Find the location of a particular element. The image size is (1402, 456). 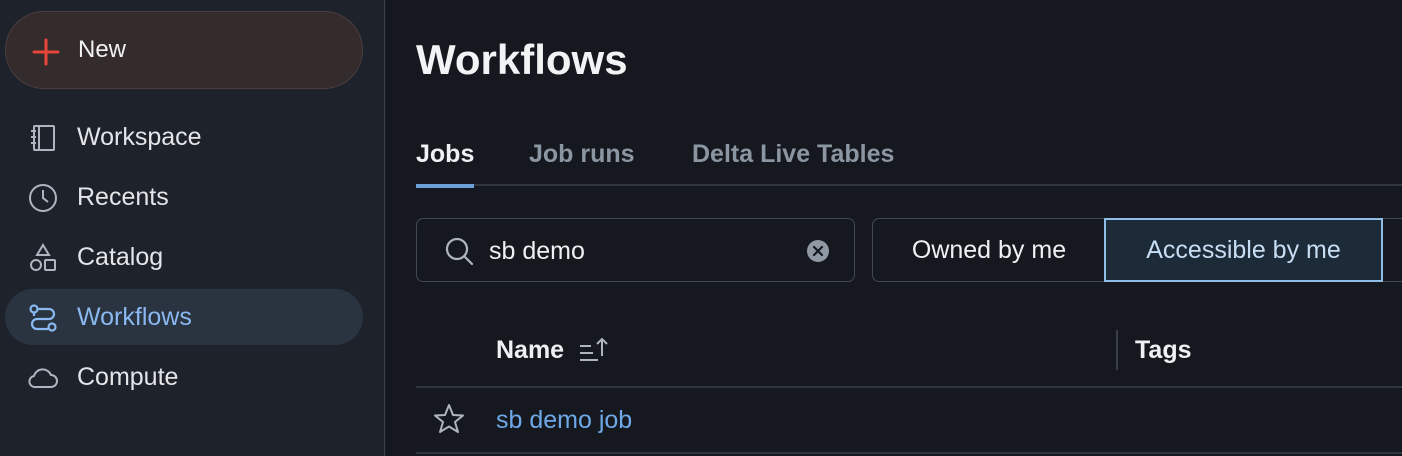

sidebar-item-catalog: Catalog is located at coordinates (184, 257).